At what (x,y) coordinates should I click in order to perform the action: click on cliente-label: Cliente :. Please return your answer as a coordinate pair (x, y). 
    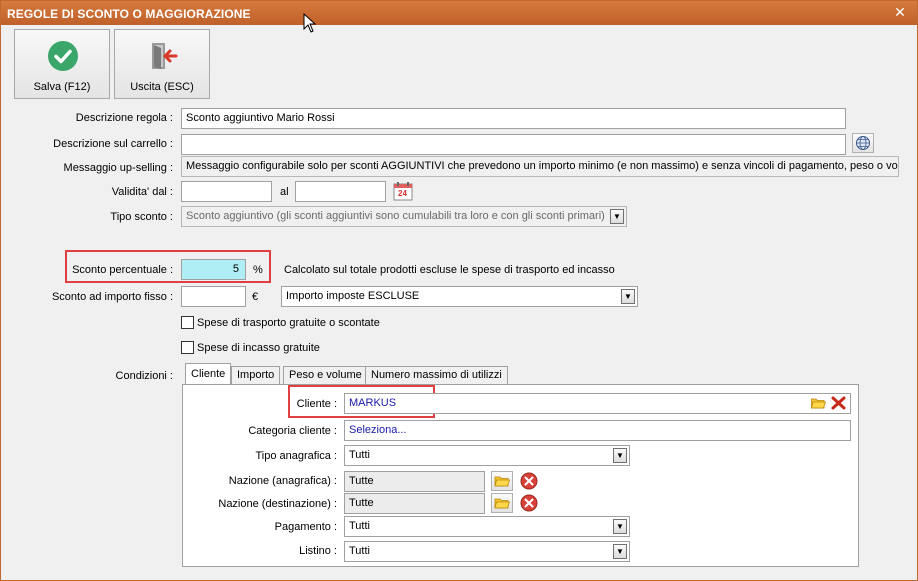
    Looking at the image, I should click on (316, 404).